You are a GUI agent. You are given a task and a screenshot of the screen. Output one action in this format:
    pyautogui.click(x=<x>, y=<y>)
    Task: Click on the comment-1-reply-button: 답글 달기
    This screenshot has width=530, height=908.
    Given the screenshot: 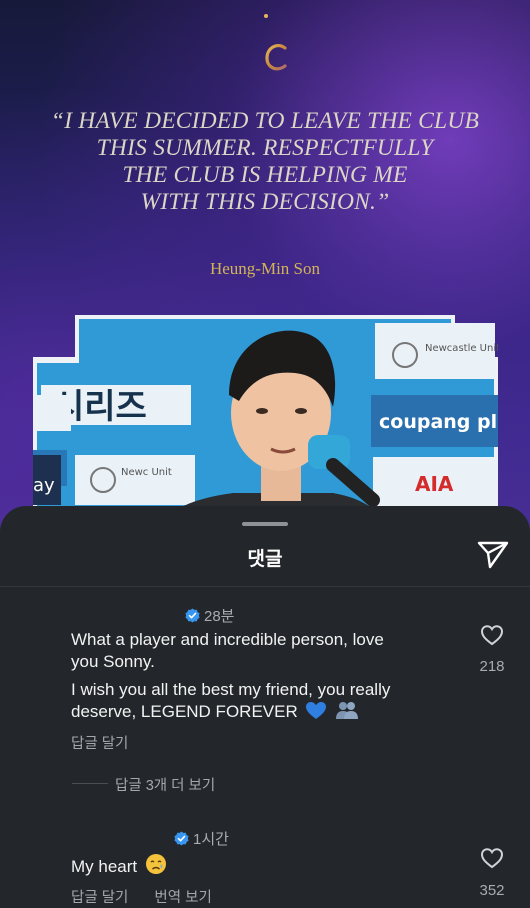 What is the action you would take?
    pyautogui.click(x=99, y=744)
    